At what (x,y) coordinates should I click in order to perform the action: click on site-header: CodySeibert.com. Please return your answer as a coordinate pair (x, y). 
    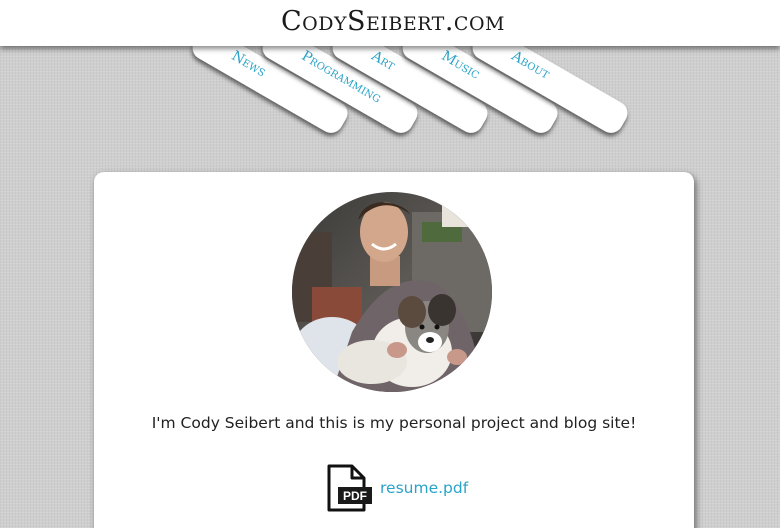
    Looking at the image, I should click on (390, 23).